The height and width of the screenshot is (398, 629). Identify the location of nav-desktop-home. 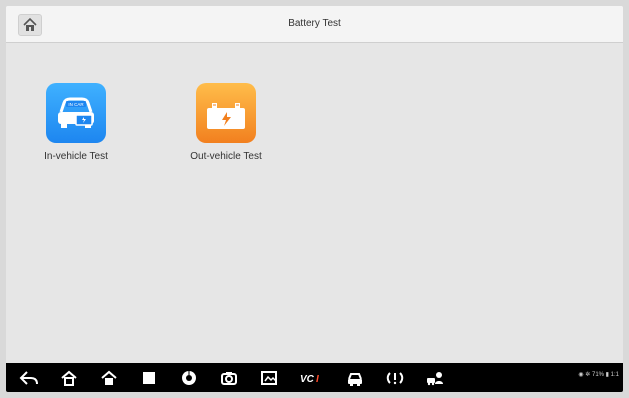
(109, 378).